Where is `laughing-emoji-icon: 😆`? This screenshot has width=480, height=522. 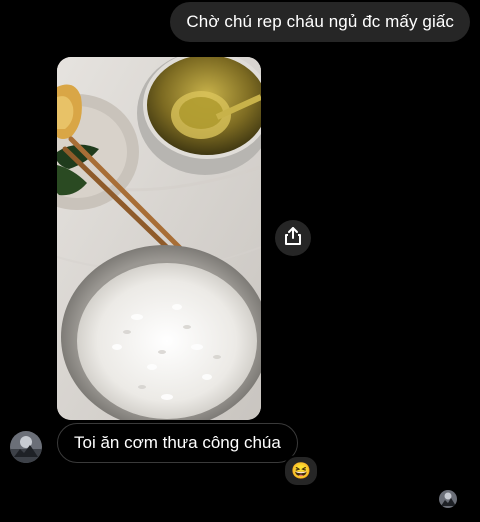
laughing-emoji-icon: 😆 is located at coordinates (301, 471).